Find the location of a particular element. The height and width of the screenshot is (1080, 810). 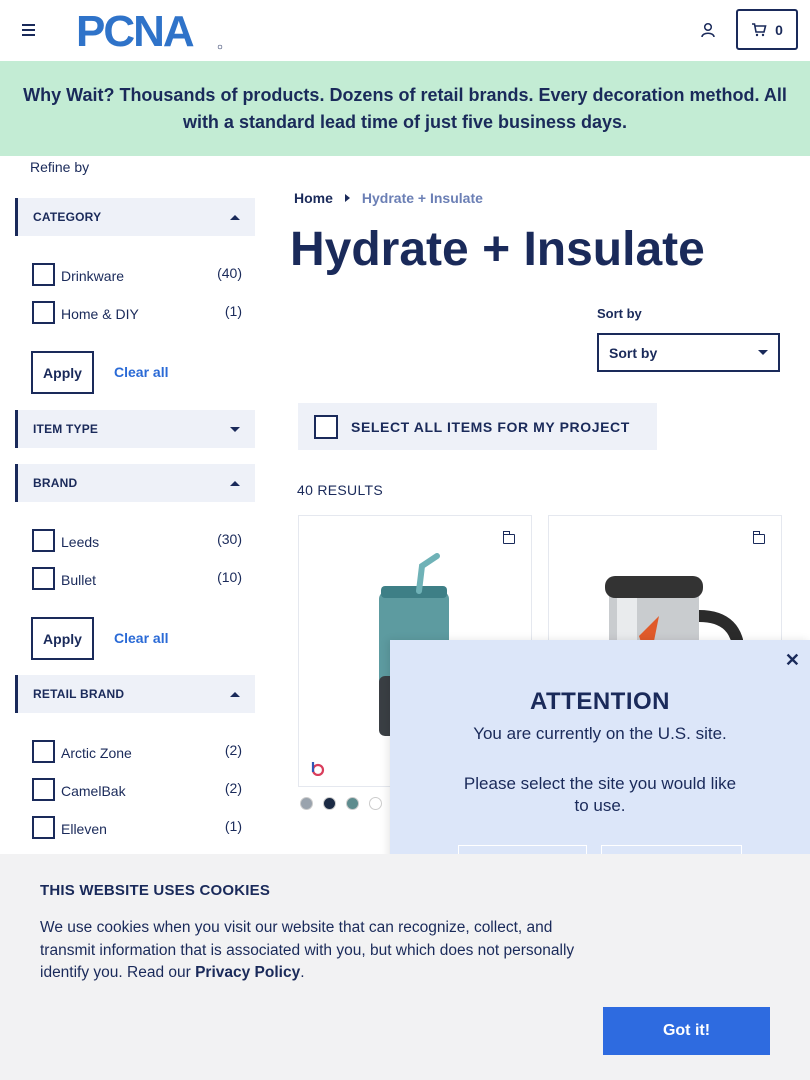

swatch-teal is located at coordinates (352, 803).